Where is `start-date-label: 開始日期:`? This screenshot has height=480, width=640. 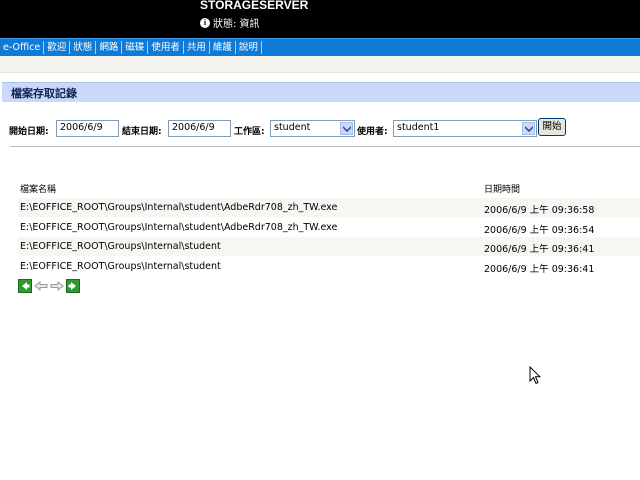 start-date-label: 開始日期: is located at coordinates (29, 132).